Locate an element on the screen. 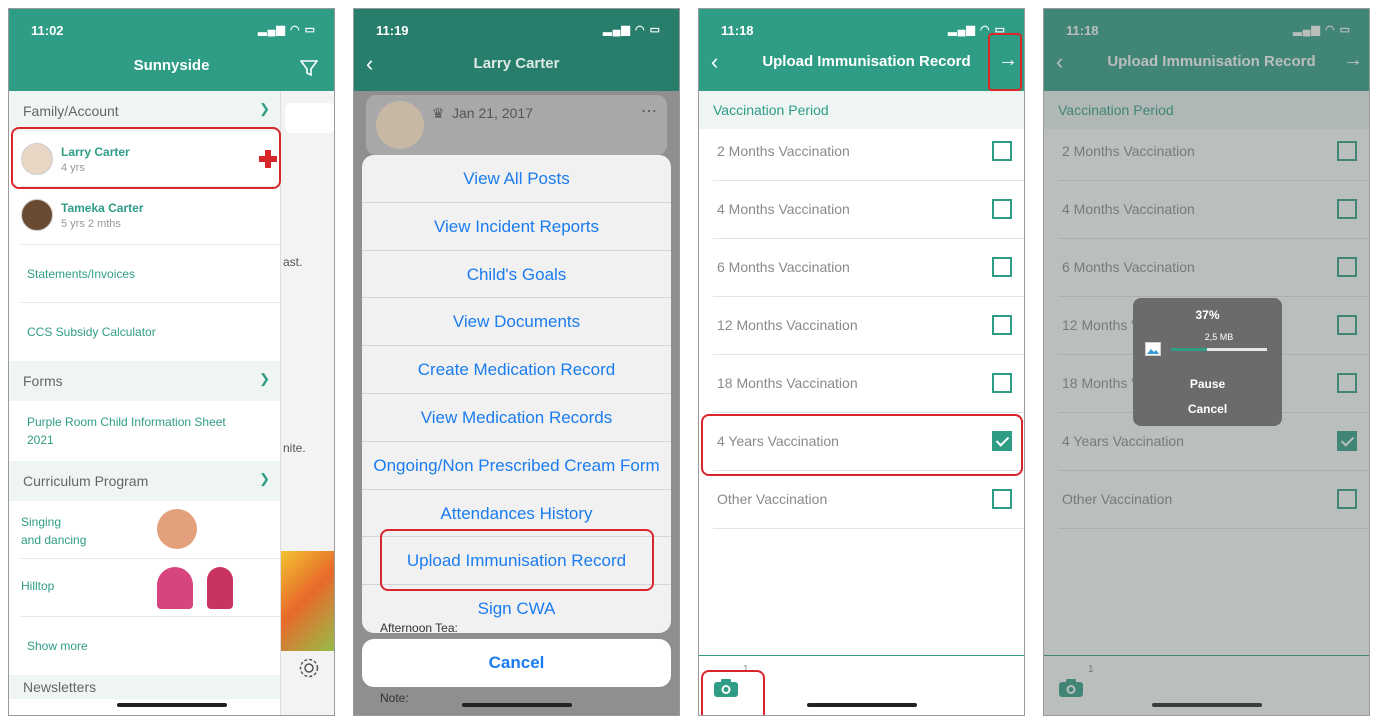  link-text: Singing and dancing is located at coordinates (54, 531).